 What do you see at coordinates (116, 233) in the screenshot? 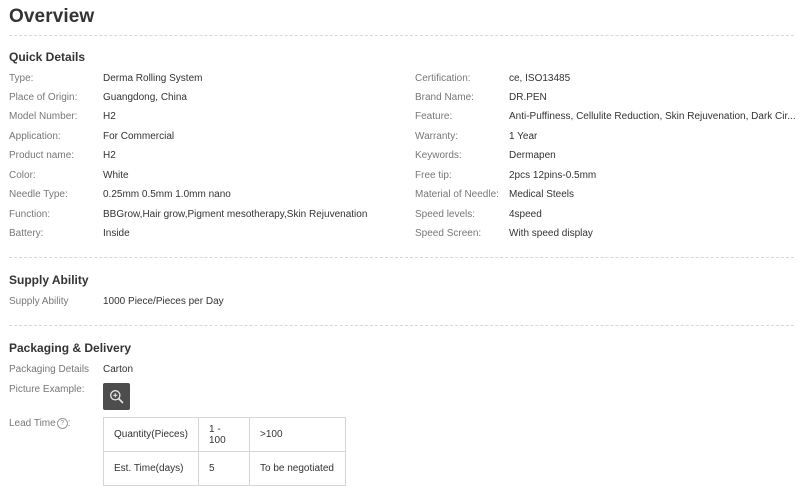
I see `detail-value: Inside` at bounding box center [116, 233].